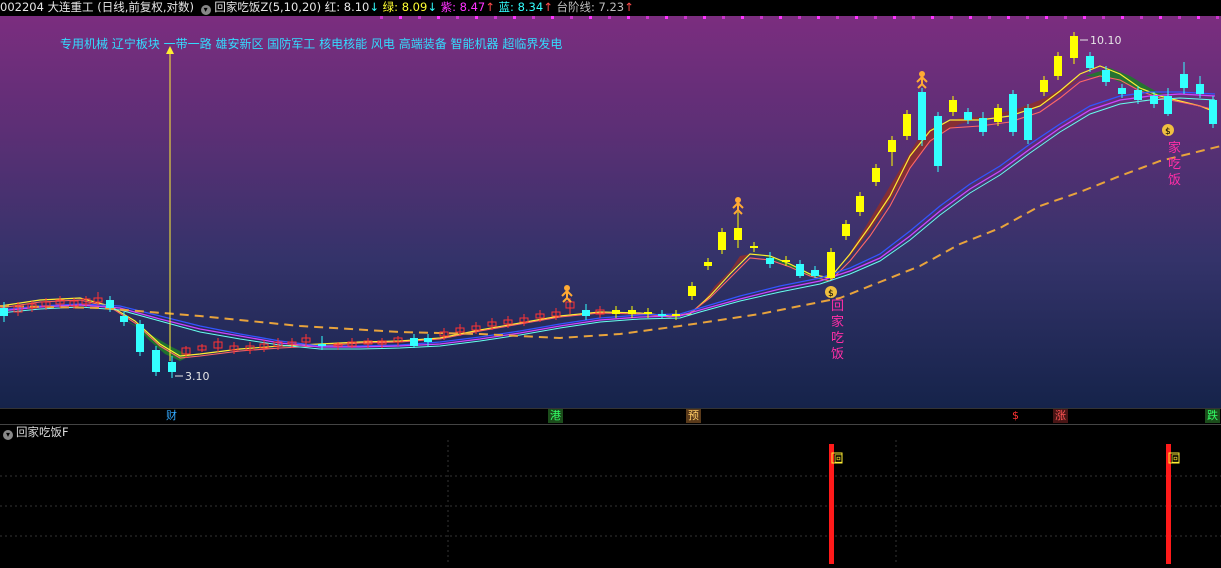 The width and height of the screenshot is (1221, 568). Describe the element at coordinates (555, 416) in the screenshot. I see `signal-gang: 港` at that location.